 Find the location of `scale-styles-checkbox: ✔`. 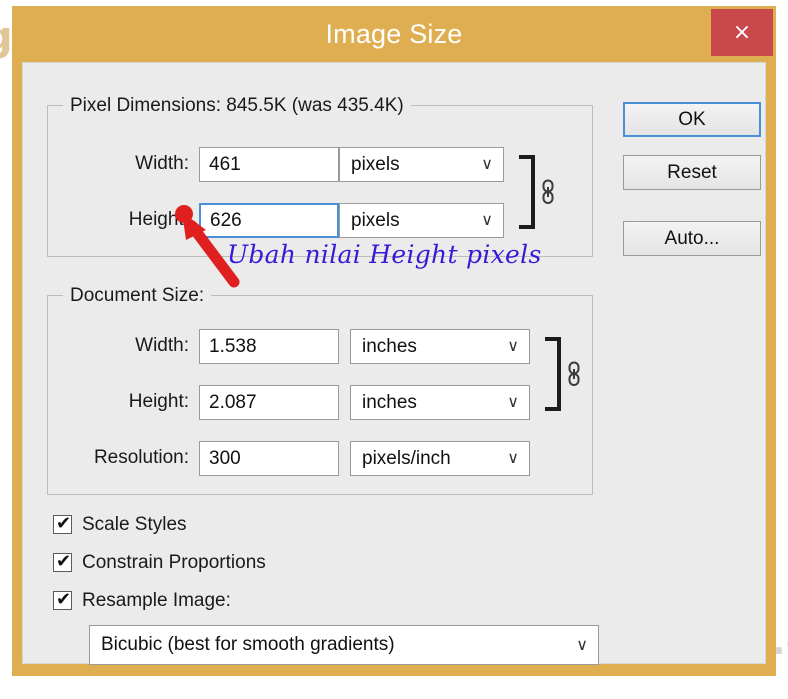

scale-styles-checkbox: ✔ is located at coordinates (62, 523).